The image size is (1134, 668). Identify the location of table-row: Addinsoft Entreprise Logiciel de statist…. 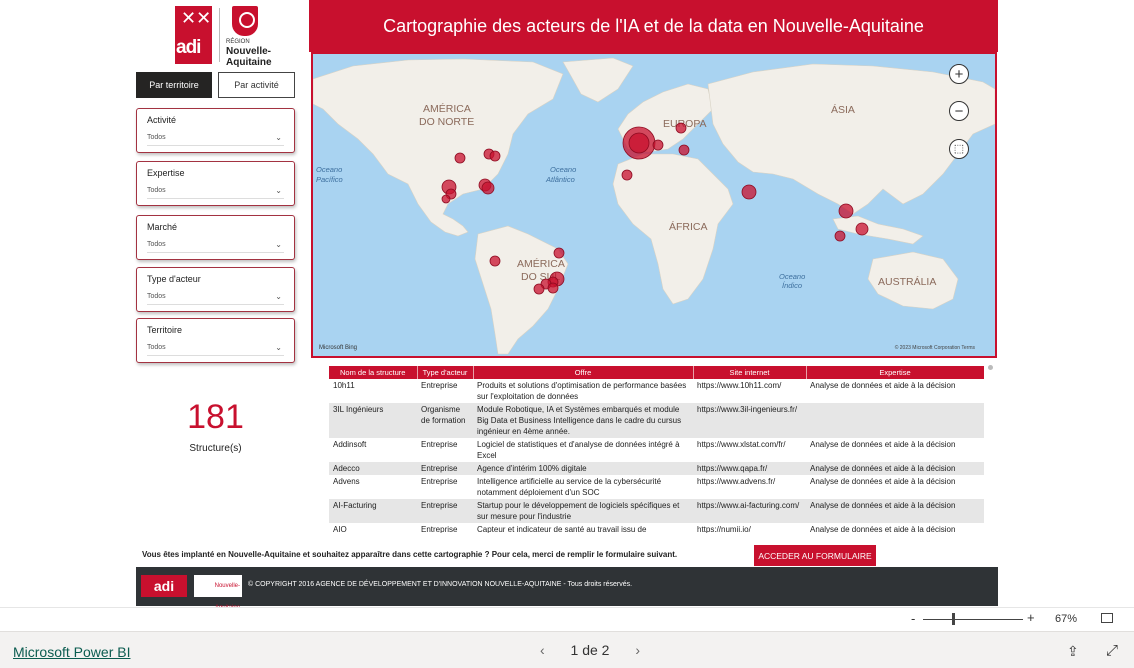
(656, 450).